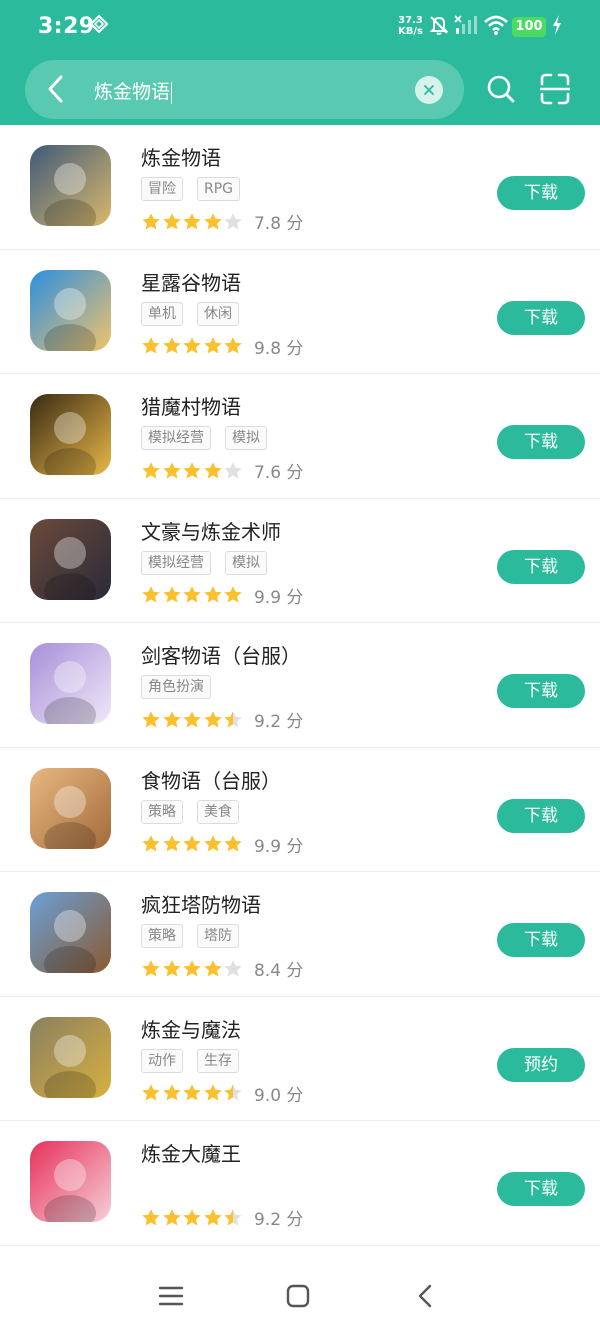 The image size is (600, 1333). What do you see at coordinates (221, 654) in the screenshot?
I see `app-name: 剑客物语（台服）` at bounding box center [221, 654].